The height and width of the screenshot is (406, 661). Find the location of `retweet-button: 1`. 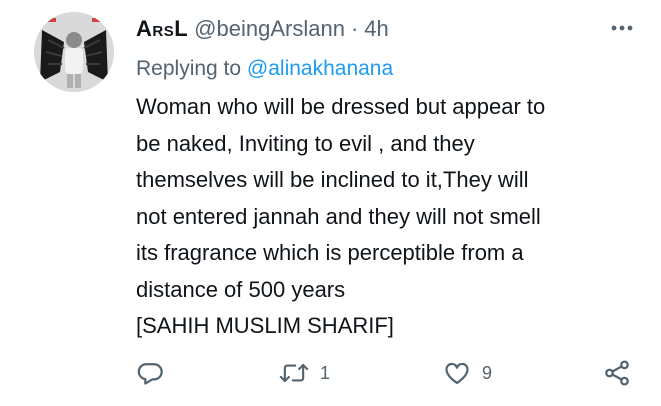

retweet-button: 1 is located at coordinates (304, 373).